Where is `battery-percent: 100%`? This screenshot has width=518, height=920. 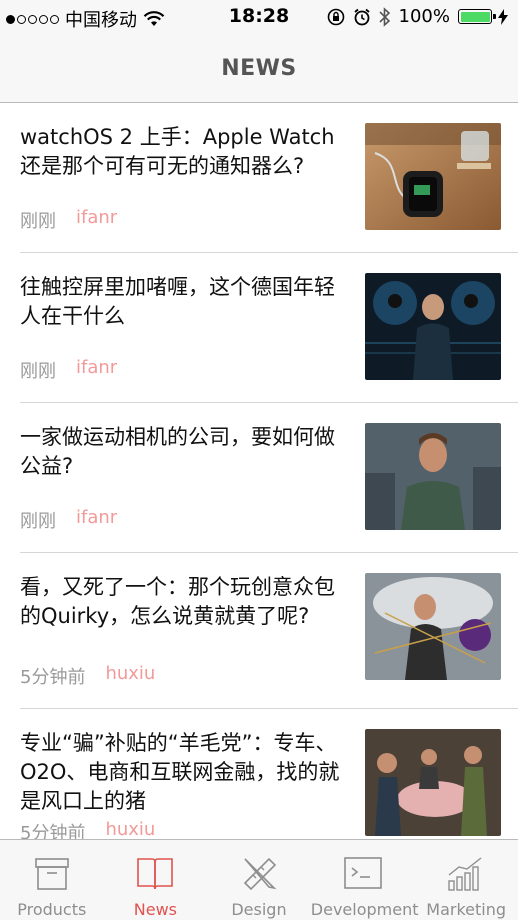
battery-percent: 100% is located at coordinates (424, 16).